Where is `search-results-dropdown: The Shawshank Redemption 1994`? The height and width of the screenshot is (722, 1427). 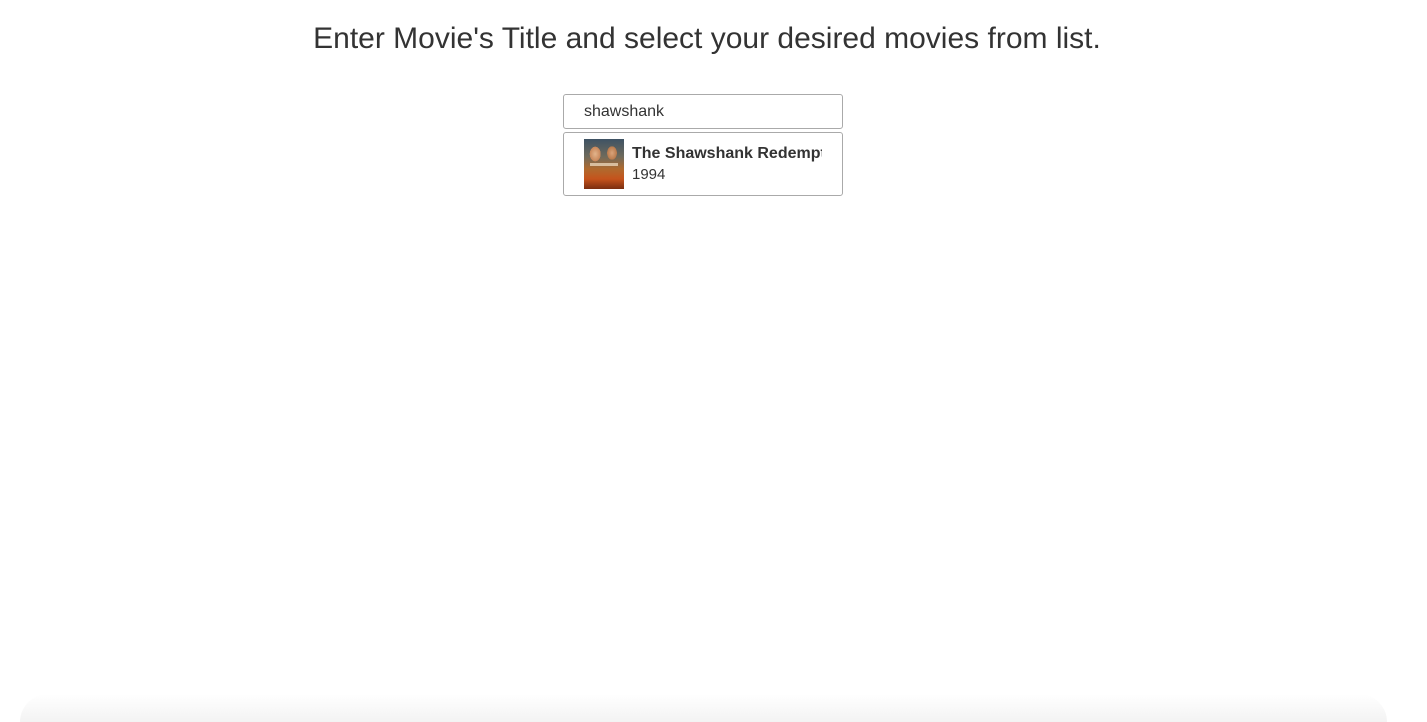 search-results-dropdown: The Shawshank Redemption 1994 is located at coordinates (703, 164).